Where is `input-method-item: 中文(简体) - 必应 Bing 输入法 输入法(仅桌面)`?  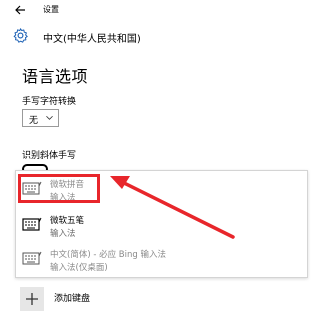 input-method-item: 中文(简体) - 必应 Bing 输入法 输入法(仅桌面) is located at coordinates (162, 260).